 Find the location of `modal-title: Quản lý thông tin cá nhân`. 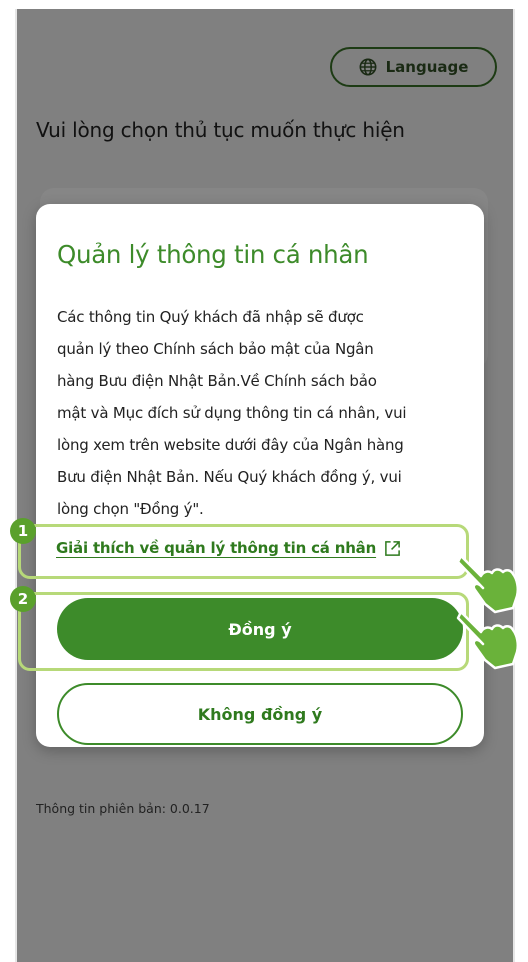

modal-title: Quản lý thông tin cá nhân is located at coordinates (213, 254).